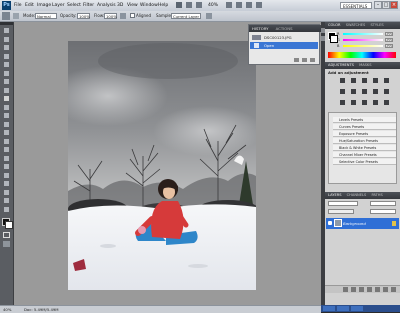  Describe the element at coordinates (6, 235) in the screenshot. I see `quick-mask-icon` at that location.